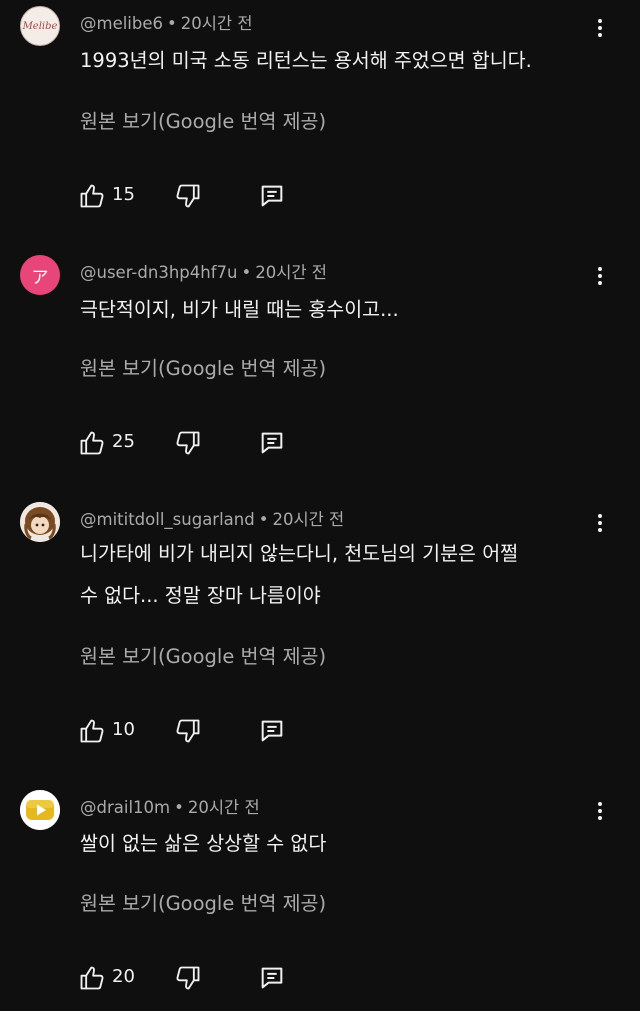 This screenshot has height=1011, width=640. I want to click on comment-text-line: 니가타에 비가 내리지 않는다니, 천도님의 기분은 어쩔, so click(299, 553).